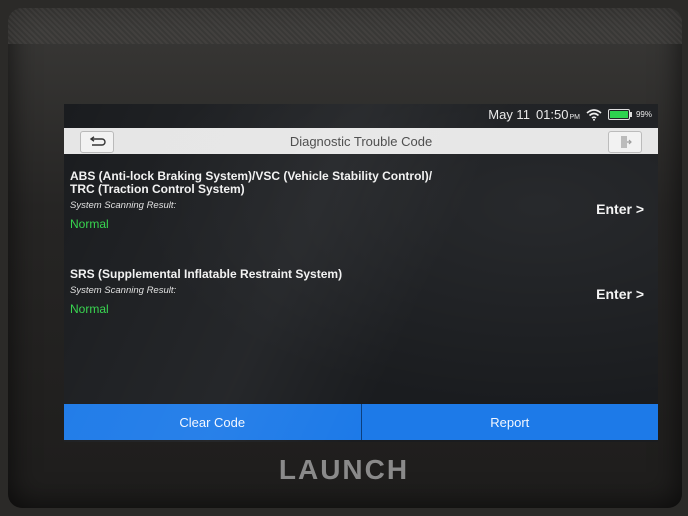 Image resolution: width=688 pixels, height=516 pixels. Describe the element at coordinates (620, 209) in the screenshot. I see `enter-button-abs: Enter >` at that location.